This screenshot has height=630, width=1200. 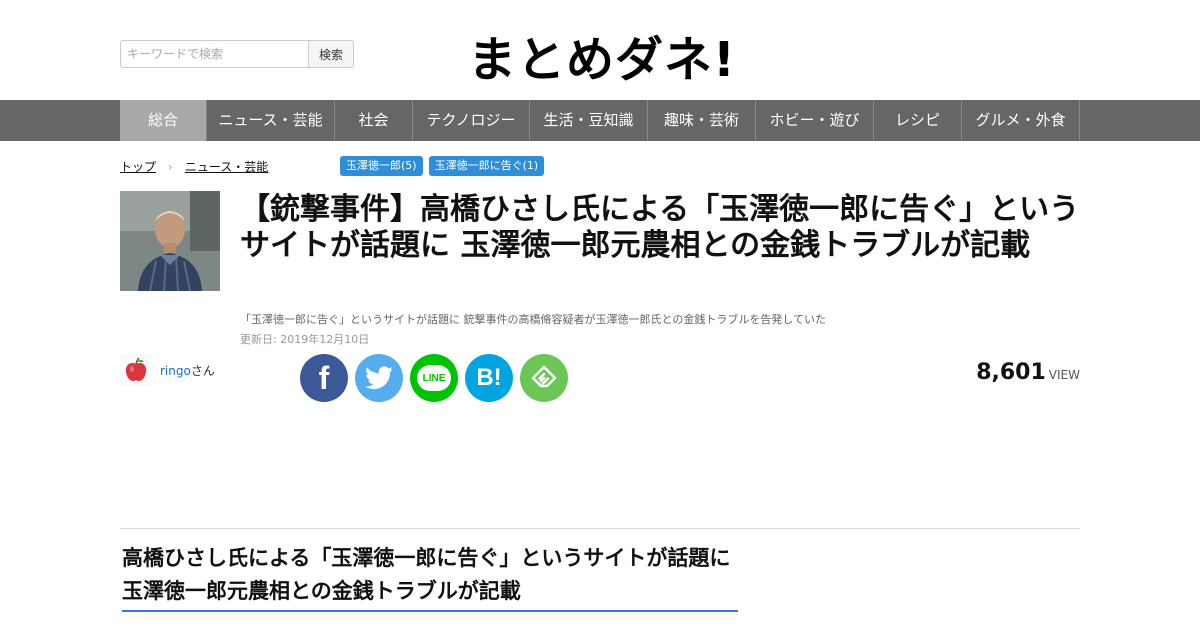 I want to click on line-icon: LINE, so click(x=434, y=378).